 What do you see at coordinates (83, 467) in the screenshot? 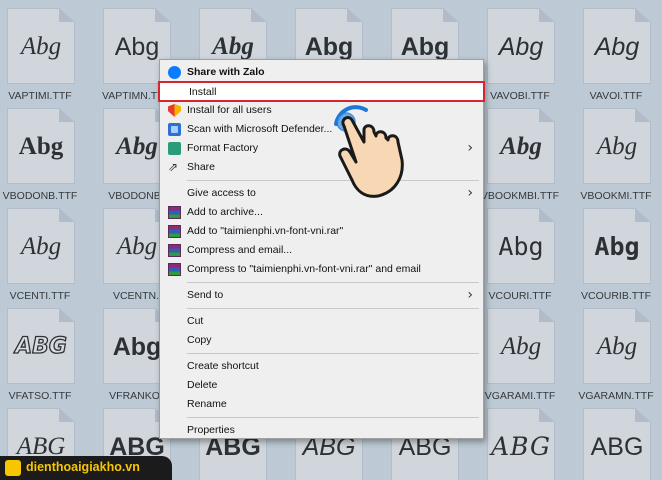
I see `watermark-text: dienthoaigiakho.vn` at bounding box center [83, 467].